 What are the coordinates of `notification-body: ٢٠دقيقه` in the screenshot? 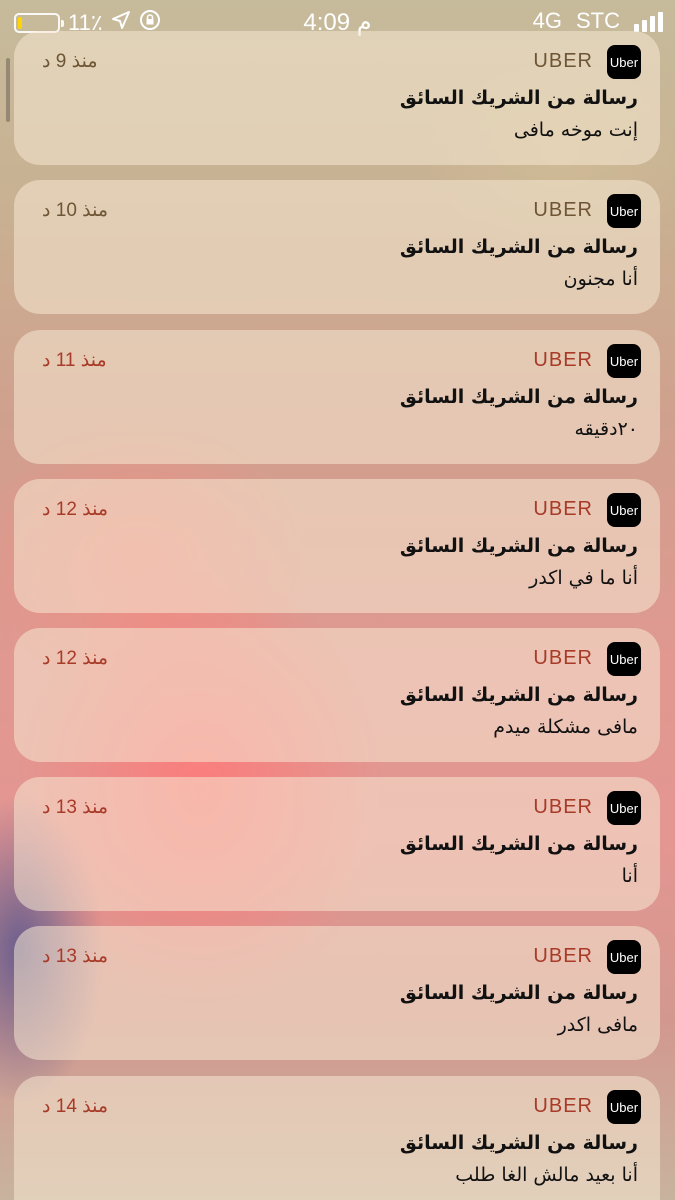 It's located at (606, 429).